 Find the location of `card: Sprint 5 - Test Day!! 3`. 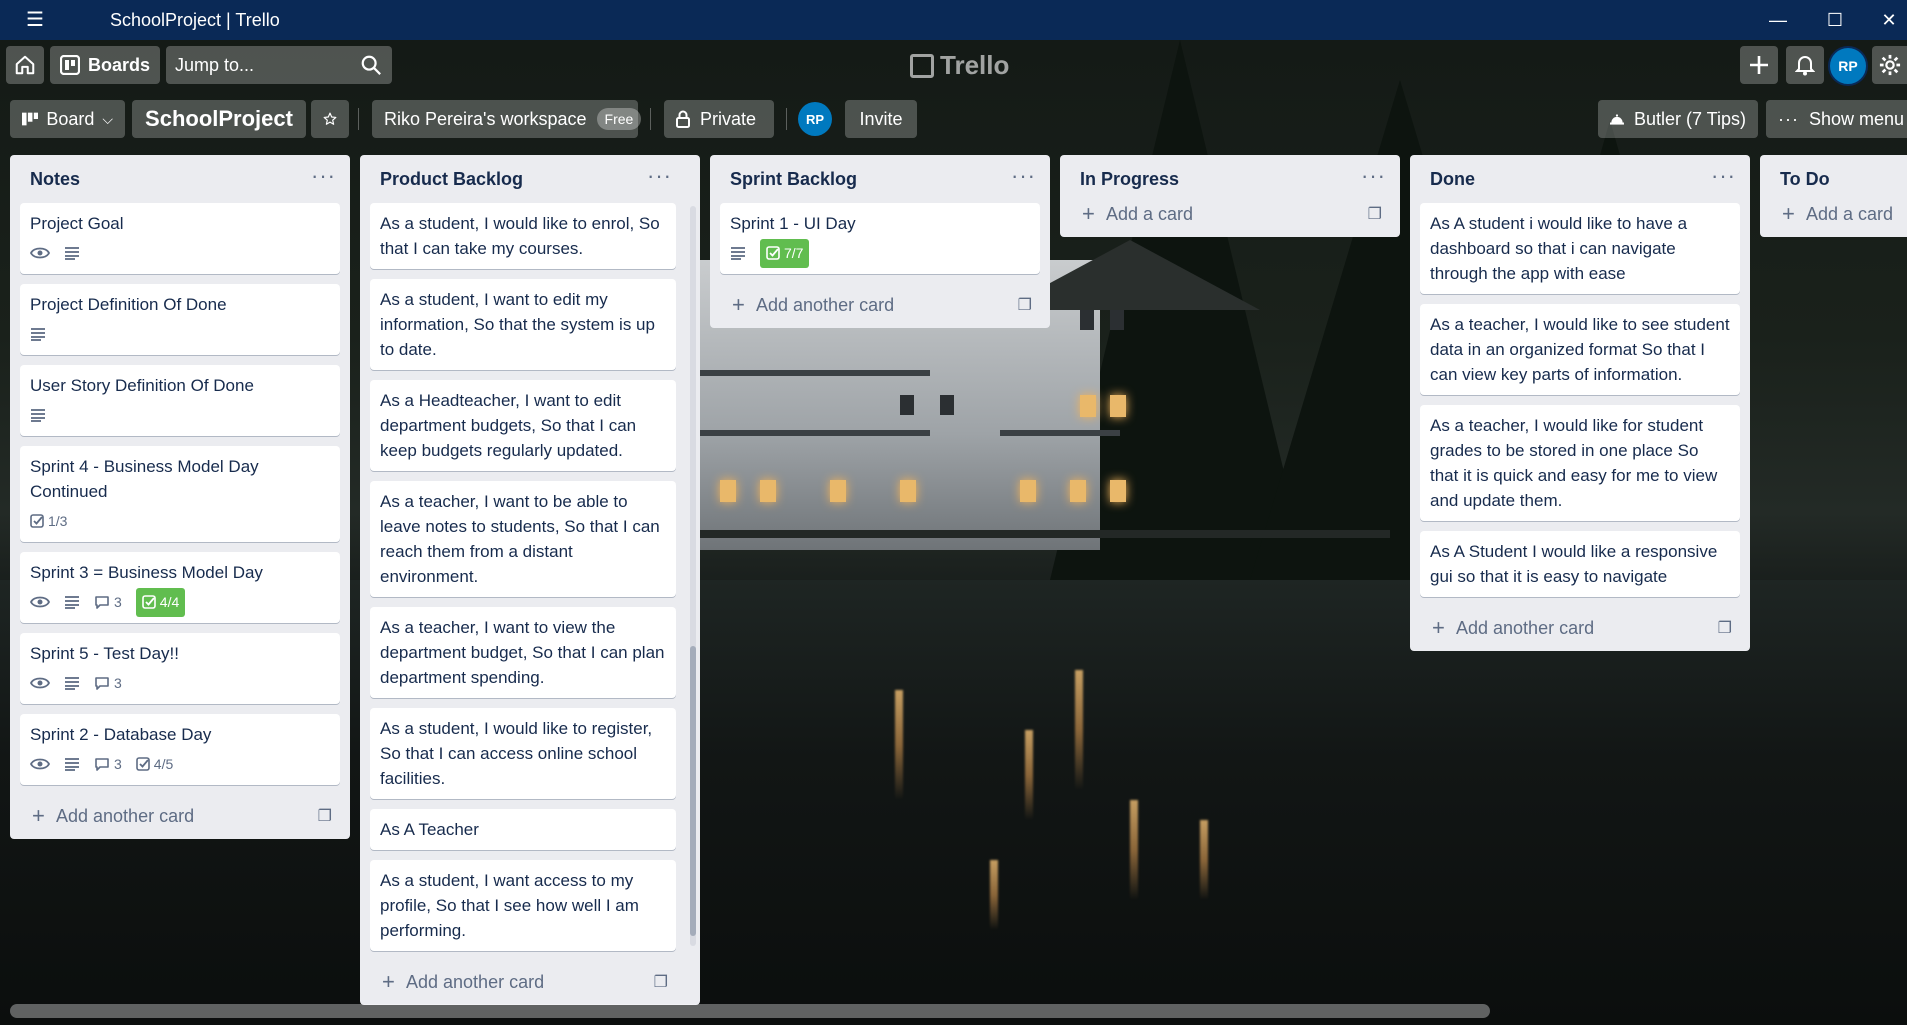

card: Sprint 5 - Test Day!! 3 is located at coordinates (180, 668).